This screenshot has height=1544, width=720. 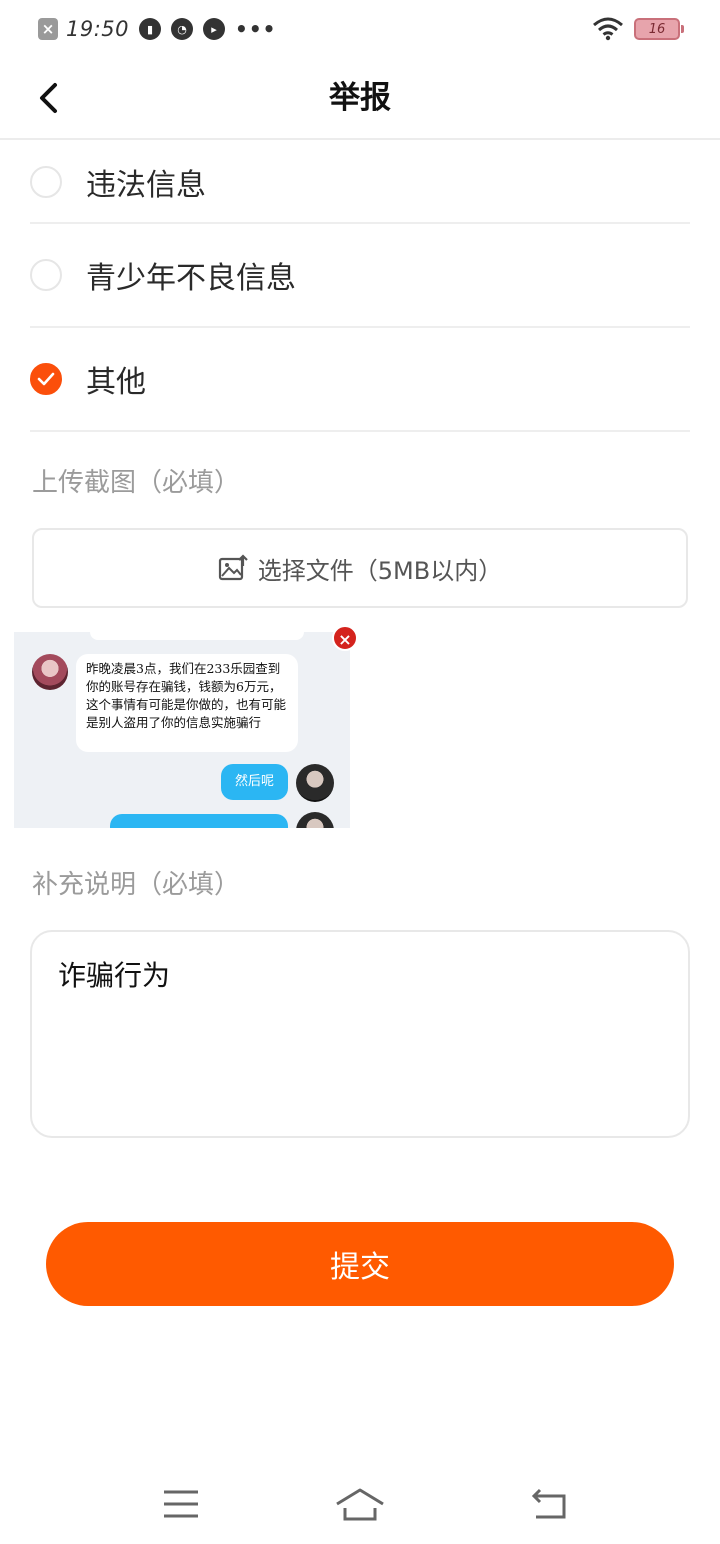 I want to click on page-title: 举报, so click(x=360, y=98).